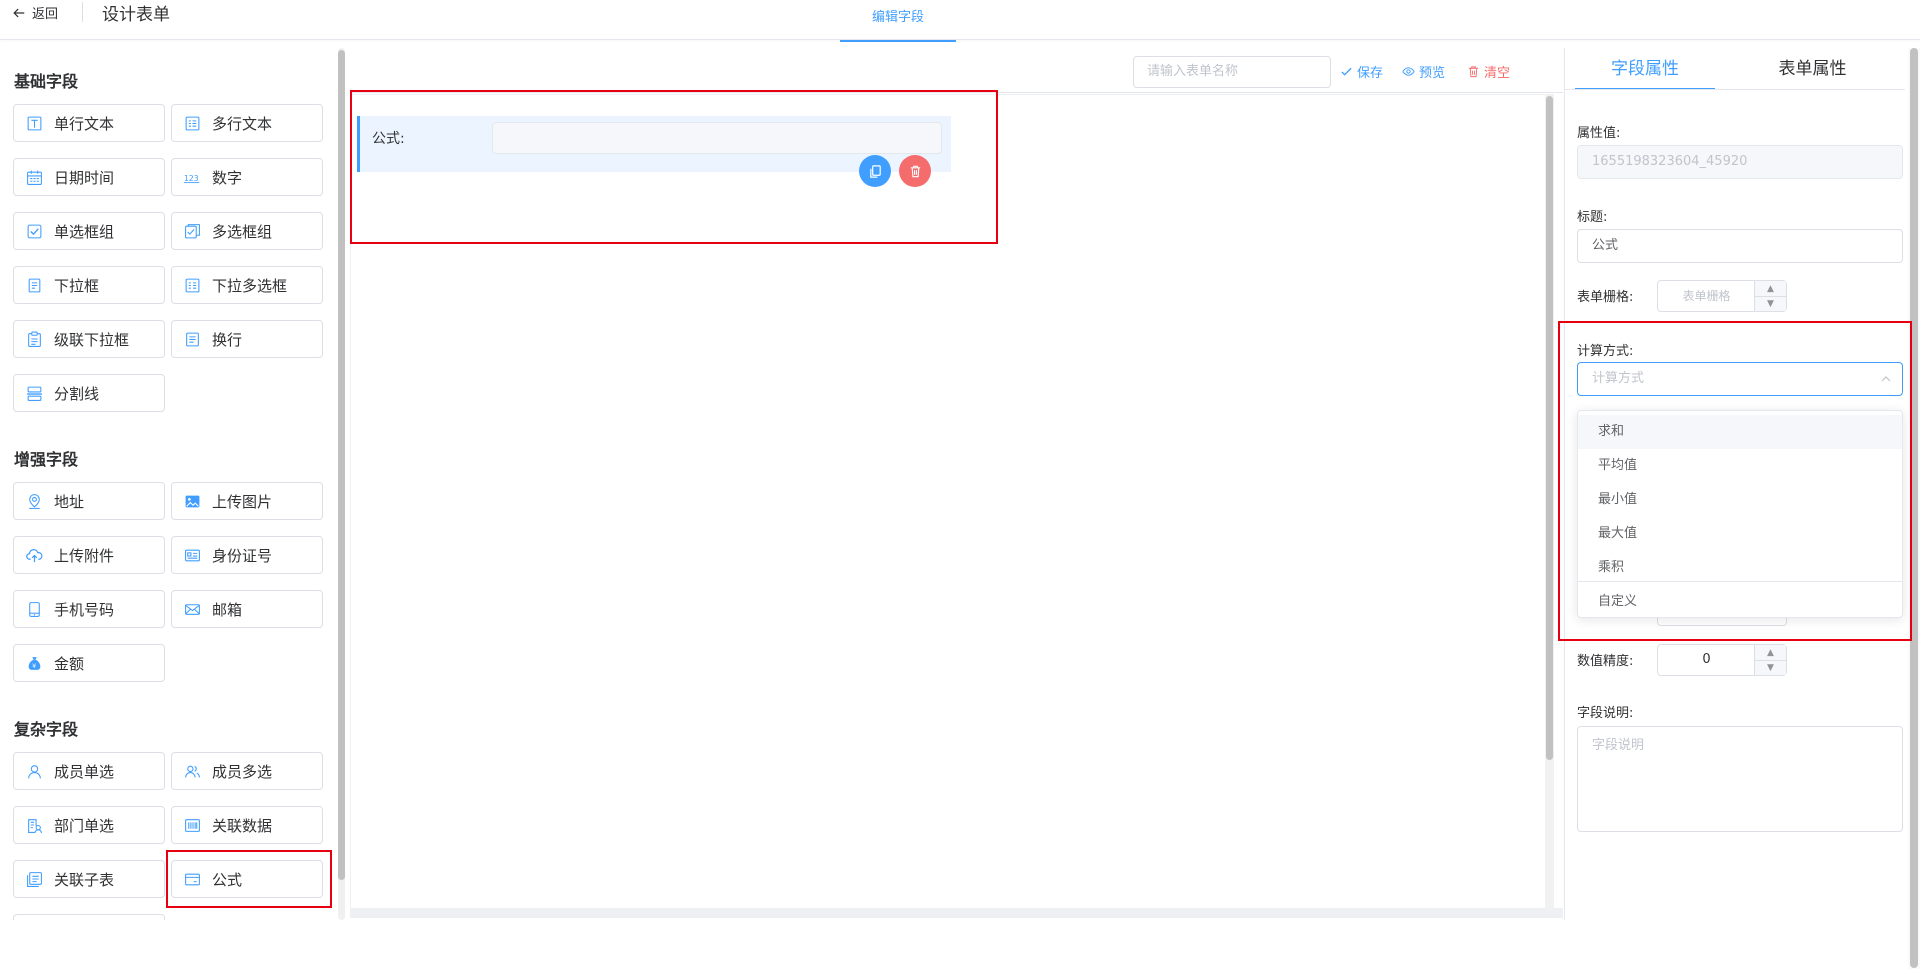 Image resolution: width=1920 pixels, height=969 pixels. Describe the element at coordinates (34, 393) in the screenshot. I see `divider-icon` at that location.